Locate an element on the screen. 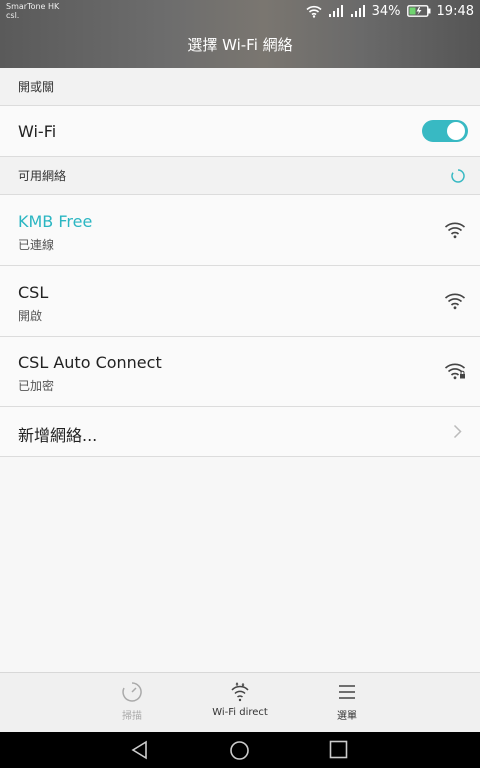 Image resolution: width=480 pixels, height=768 pixels. bottom-toolbar: 掃描 Wi-Fi direct 選單 is located at coordinates (240, 702).